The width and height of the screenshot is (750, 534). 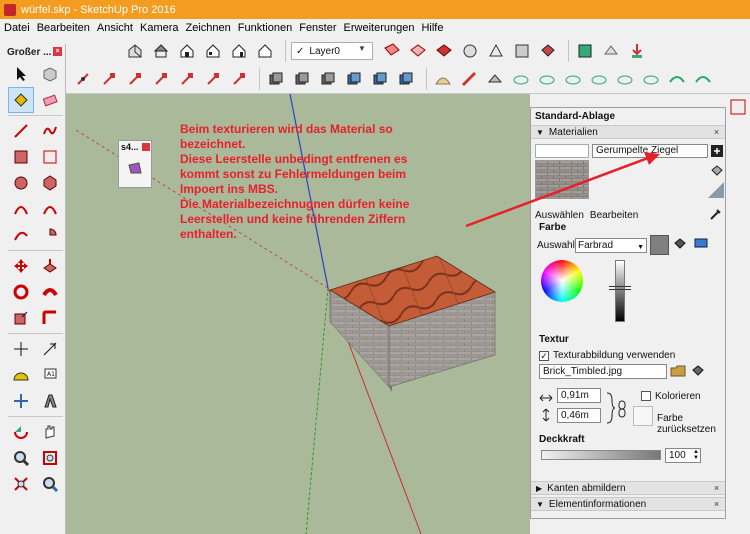 I want to click on iso-view-icon, so click(x=135, y=51).